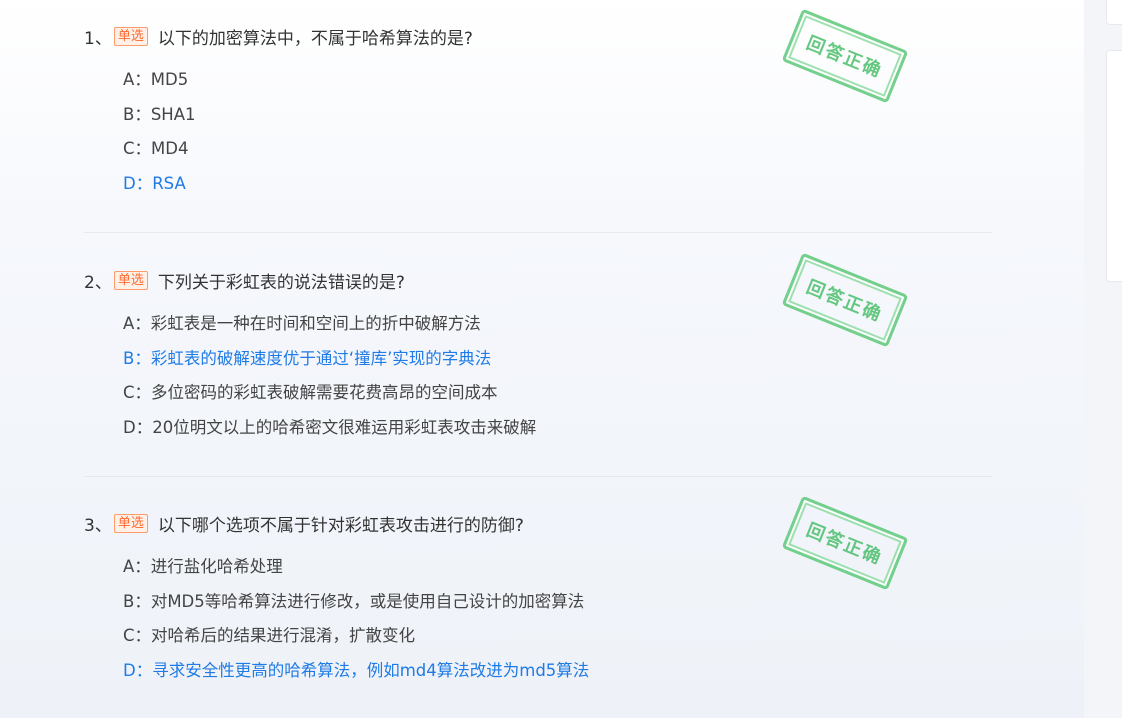  I want to click on option-b: B：对MD5等哈希算法进行修改，或是使用自己设计的加密算法, so click(557, 607).